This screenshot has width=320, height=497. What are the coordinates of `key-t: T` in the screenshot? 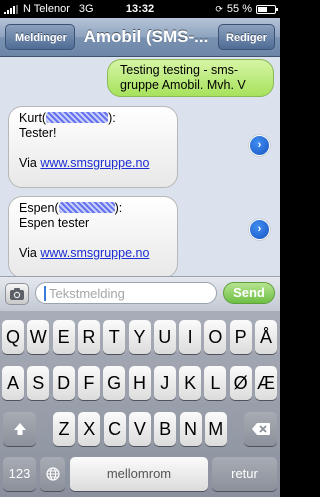 It's located at (114, 337).